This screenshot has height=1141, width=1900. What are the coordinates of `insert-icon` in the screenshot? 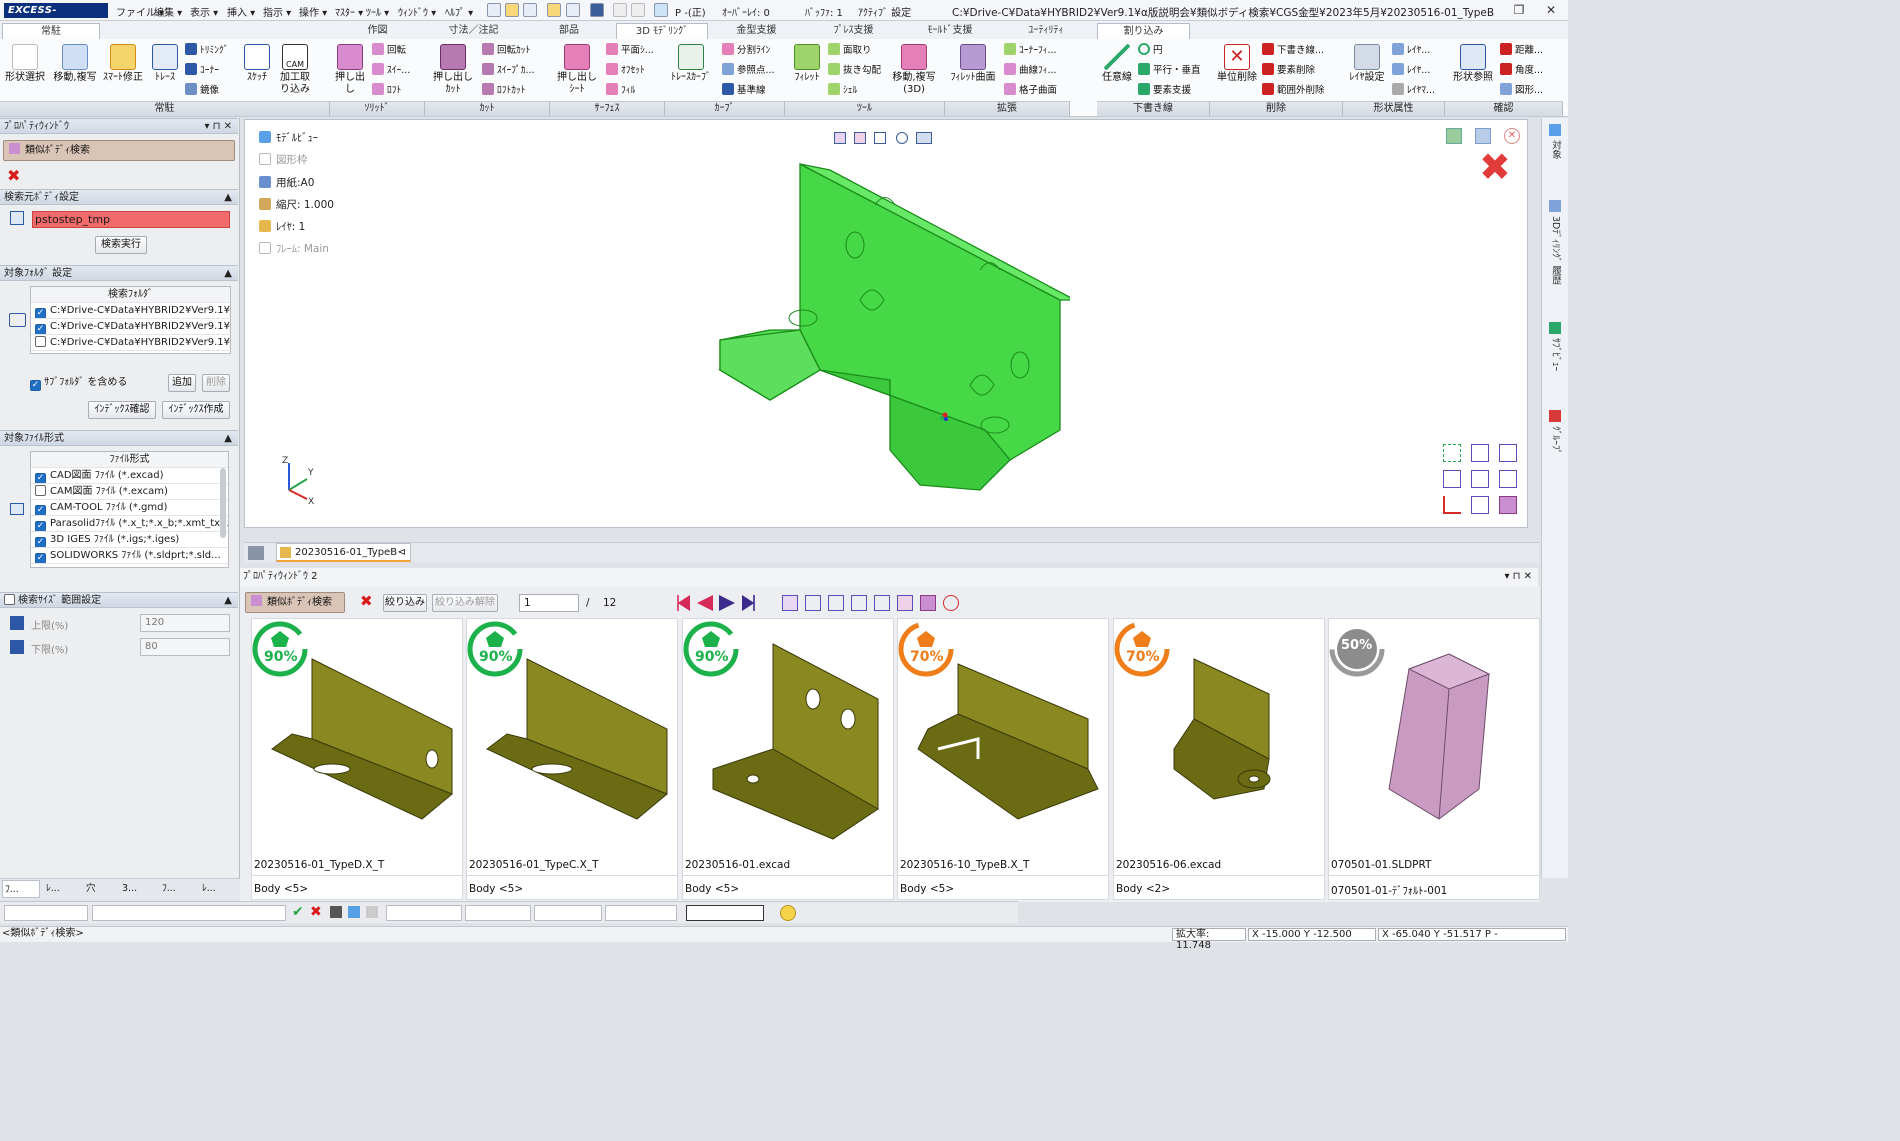 It's located at (530, 10).